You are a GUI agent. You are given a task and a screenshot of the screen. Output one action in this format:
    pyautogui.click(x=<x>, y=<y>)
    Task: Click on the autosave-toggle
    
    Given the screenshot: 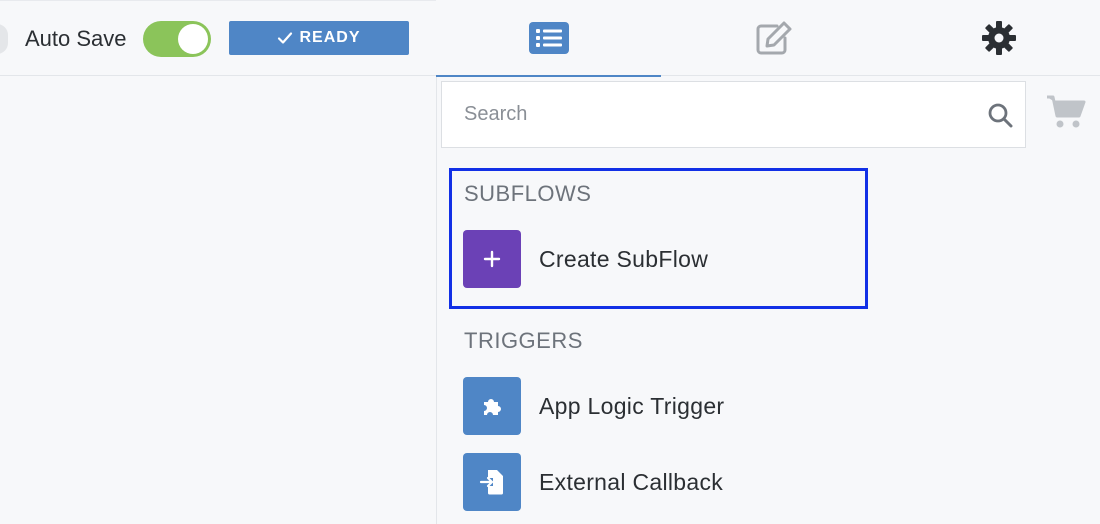 What is the action you would take?
    pyautogui.click(x=177, y=39)
    